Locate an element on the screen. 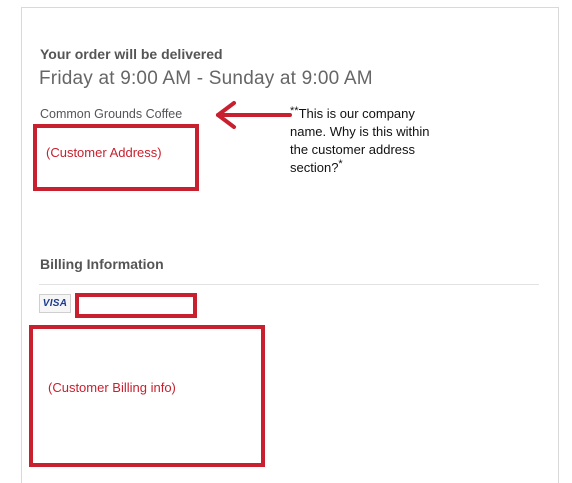  annotation-tail-mark: * is located at coordinates (340, 164).